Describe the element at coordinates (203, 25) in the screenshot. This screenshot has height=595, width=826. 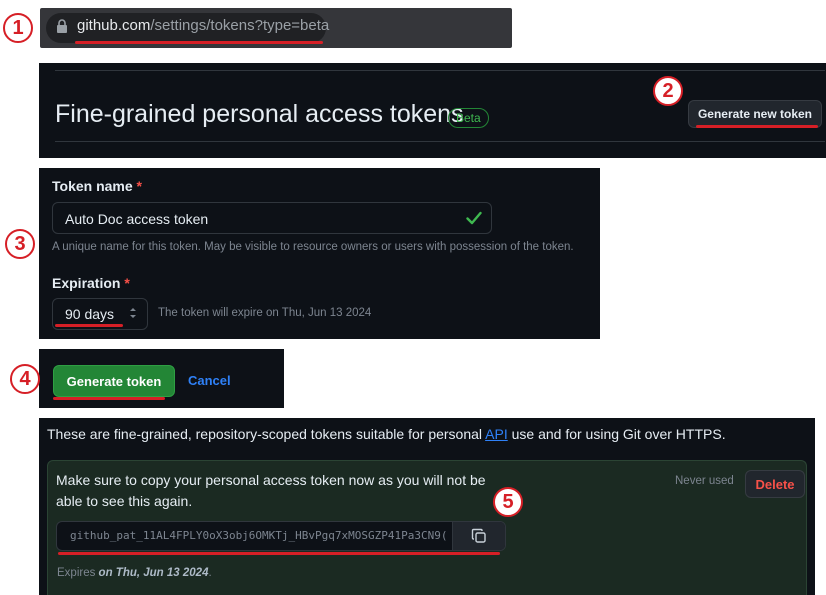
I see `url-text: github.com/settings/tokens?type=beta` at that location.